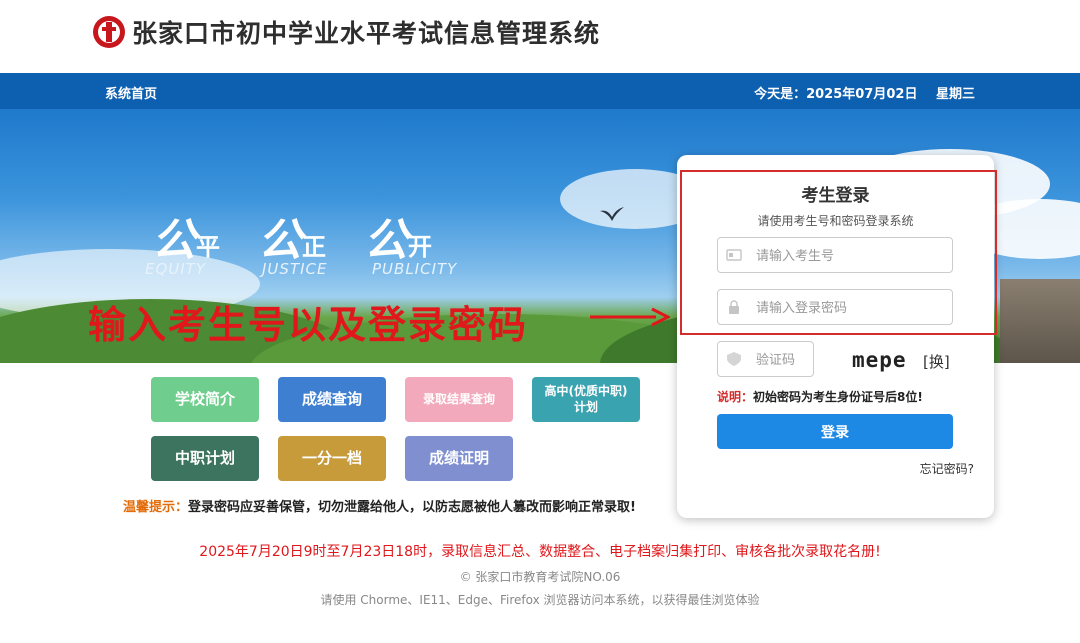 This screenshot has width=1080, height=643. Describe the element at coordinates (156, 507) in the screenshot. I see `warning-label: 温馨提示：` at that location.